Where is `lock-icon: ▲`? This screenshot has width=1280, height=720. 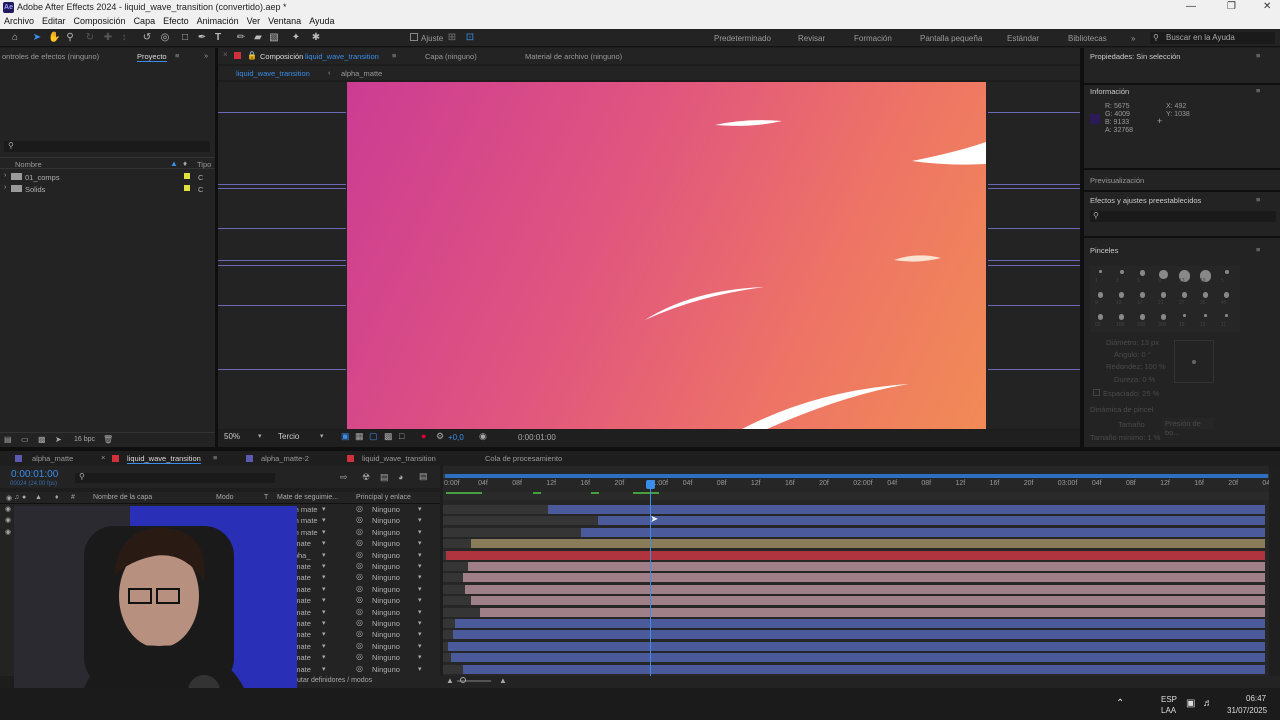 lock-icon: ▲ is located at coordinates (38, 497).